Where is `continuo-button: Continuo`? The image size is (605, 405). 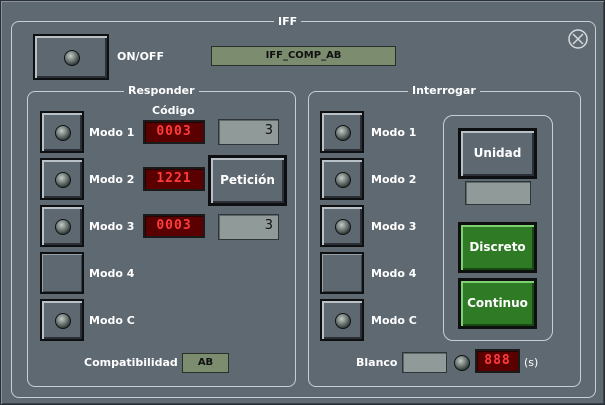 continuo-button: Continuo is located at coordinates (497, 303).